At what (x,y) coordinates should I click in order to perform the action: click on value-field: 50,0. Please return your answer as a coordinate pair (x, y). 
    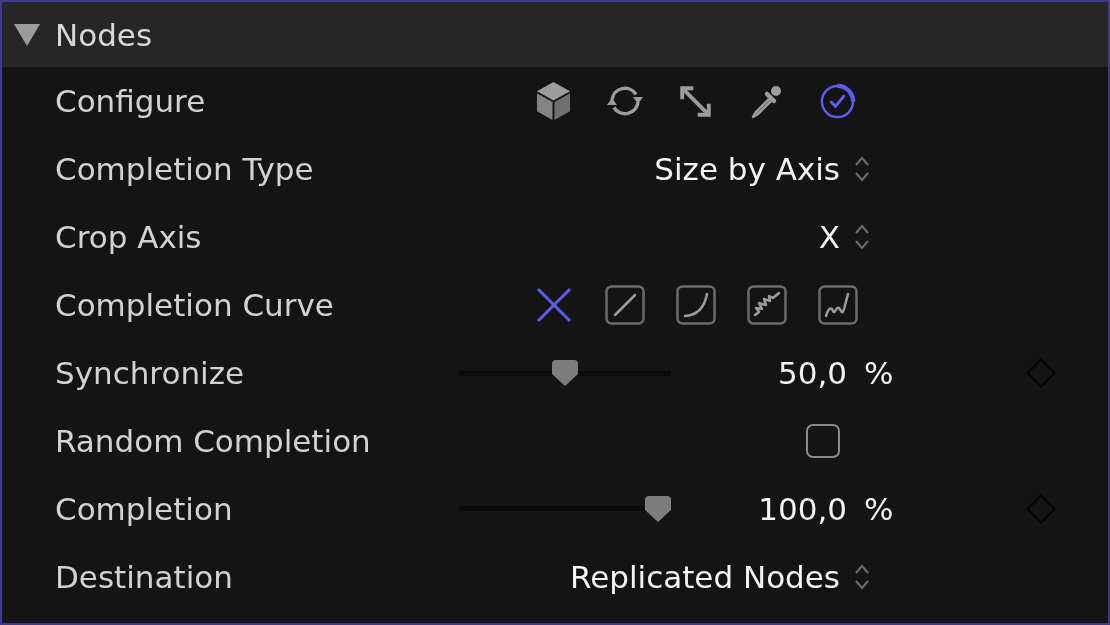
    Looking at the image, I should click on (759, 373).